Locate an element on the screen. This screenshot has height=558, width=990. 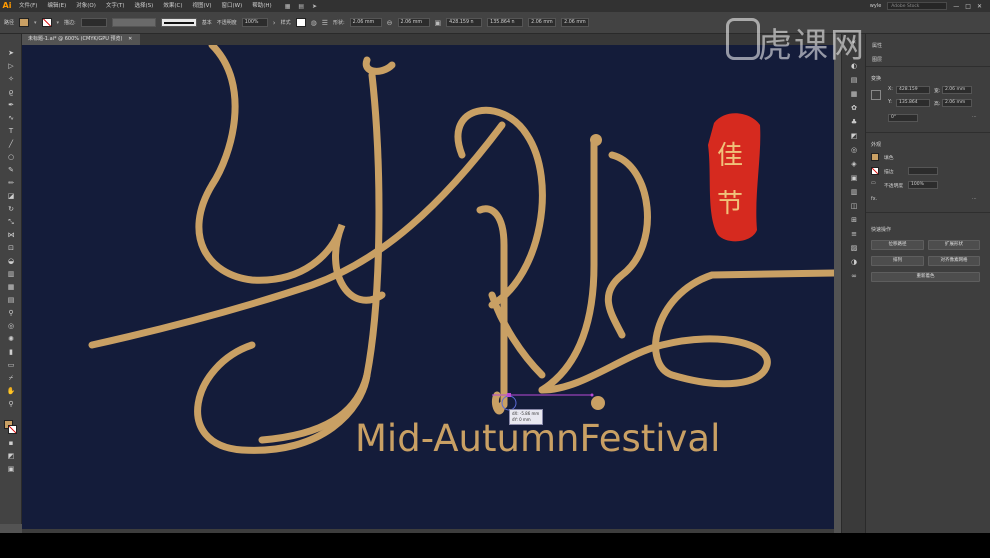
graphic-style-swatch is located at coordinates (300, 22).